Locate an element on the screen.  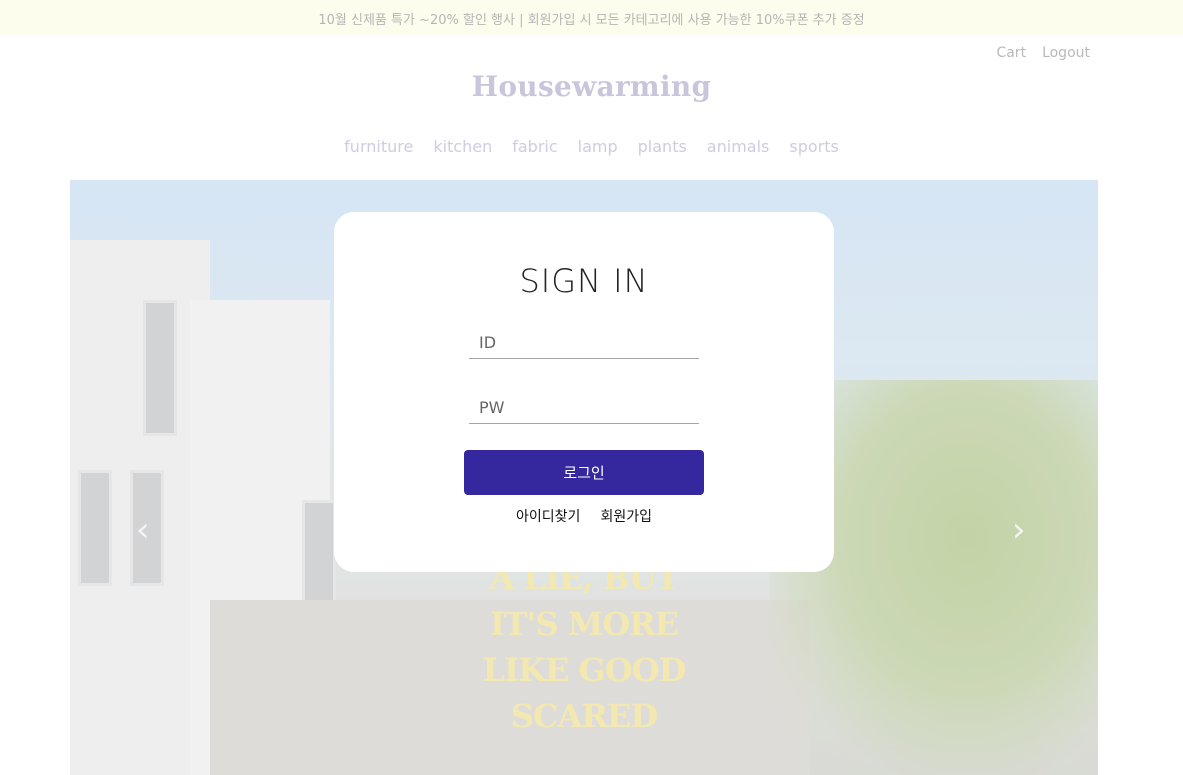
nav-item-plants: plants is located at coordinates (662, 146).